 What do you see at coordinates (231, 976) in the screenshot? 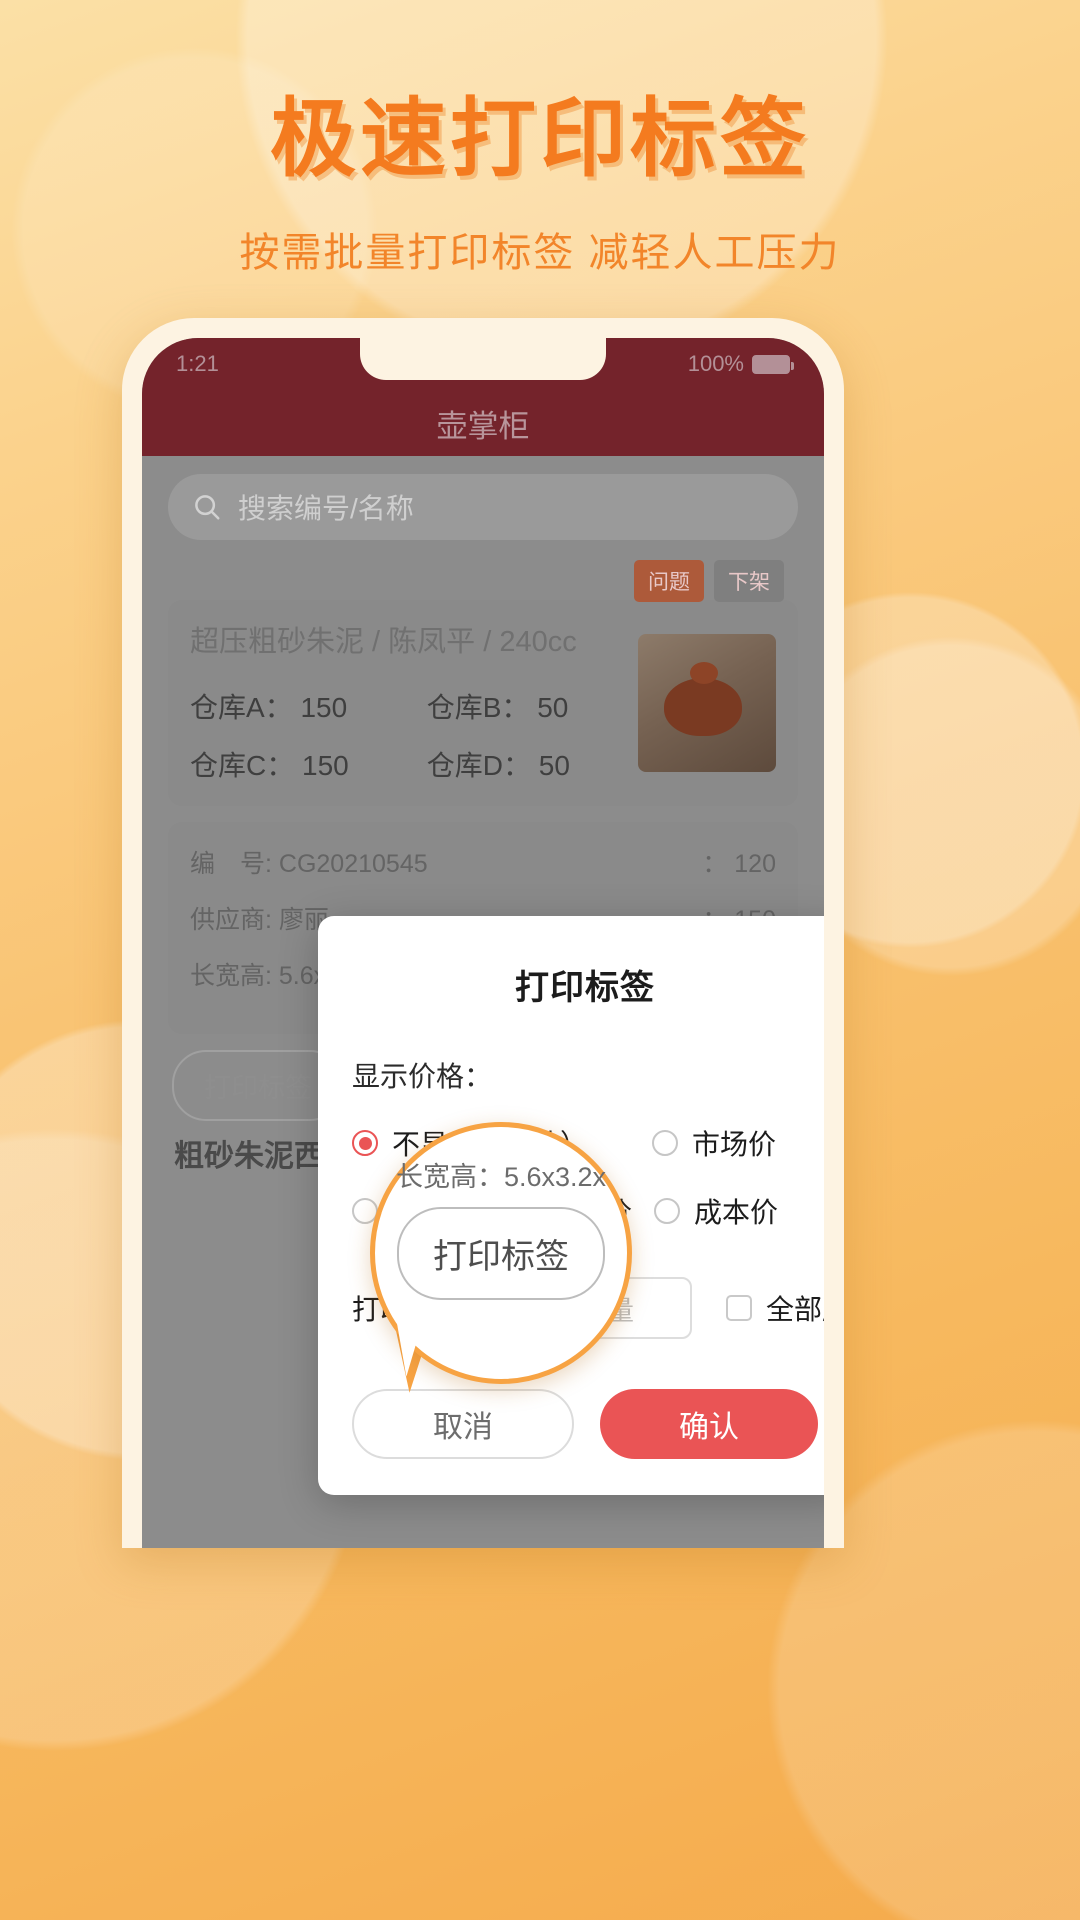
I see `detail-dimensions-label: 长宽高:` at bounding box center [231, 976].